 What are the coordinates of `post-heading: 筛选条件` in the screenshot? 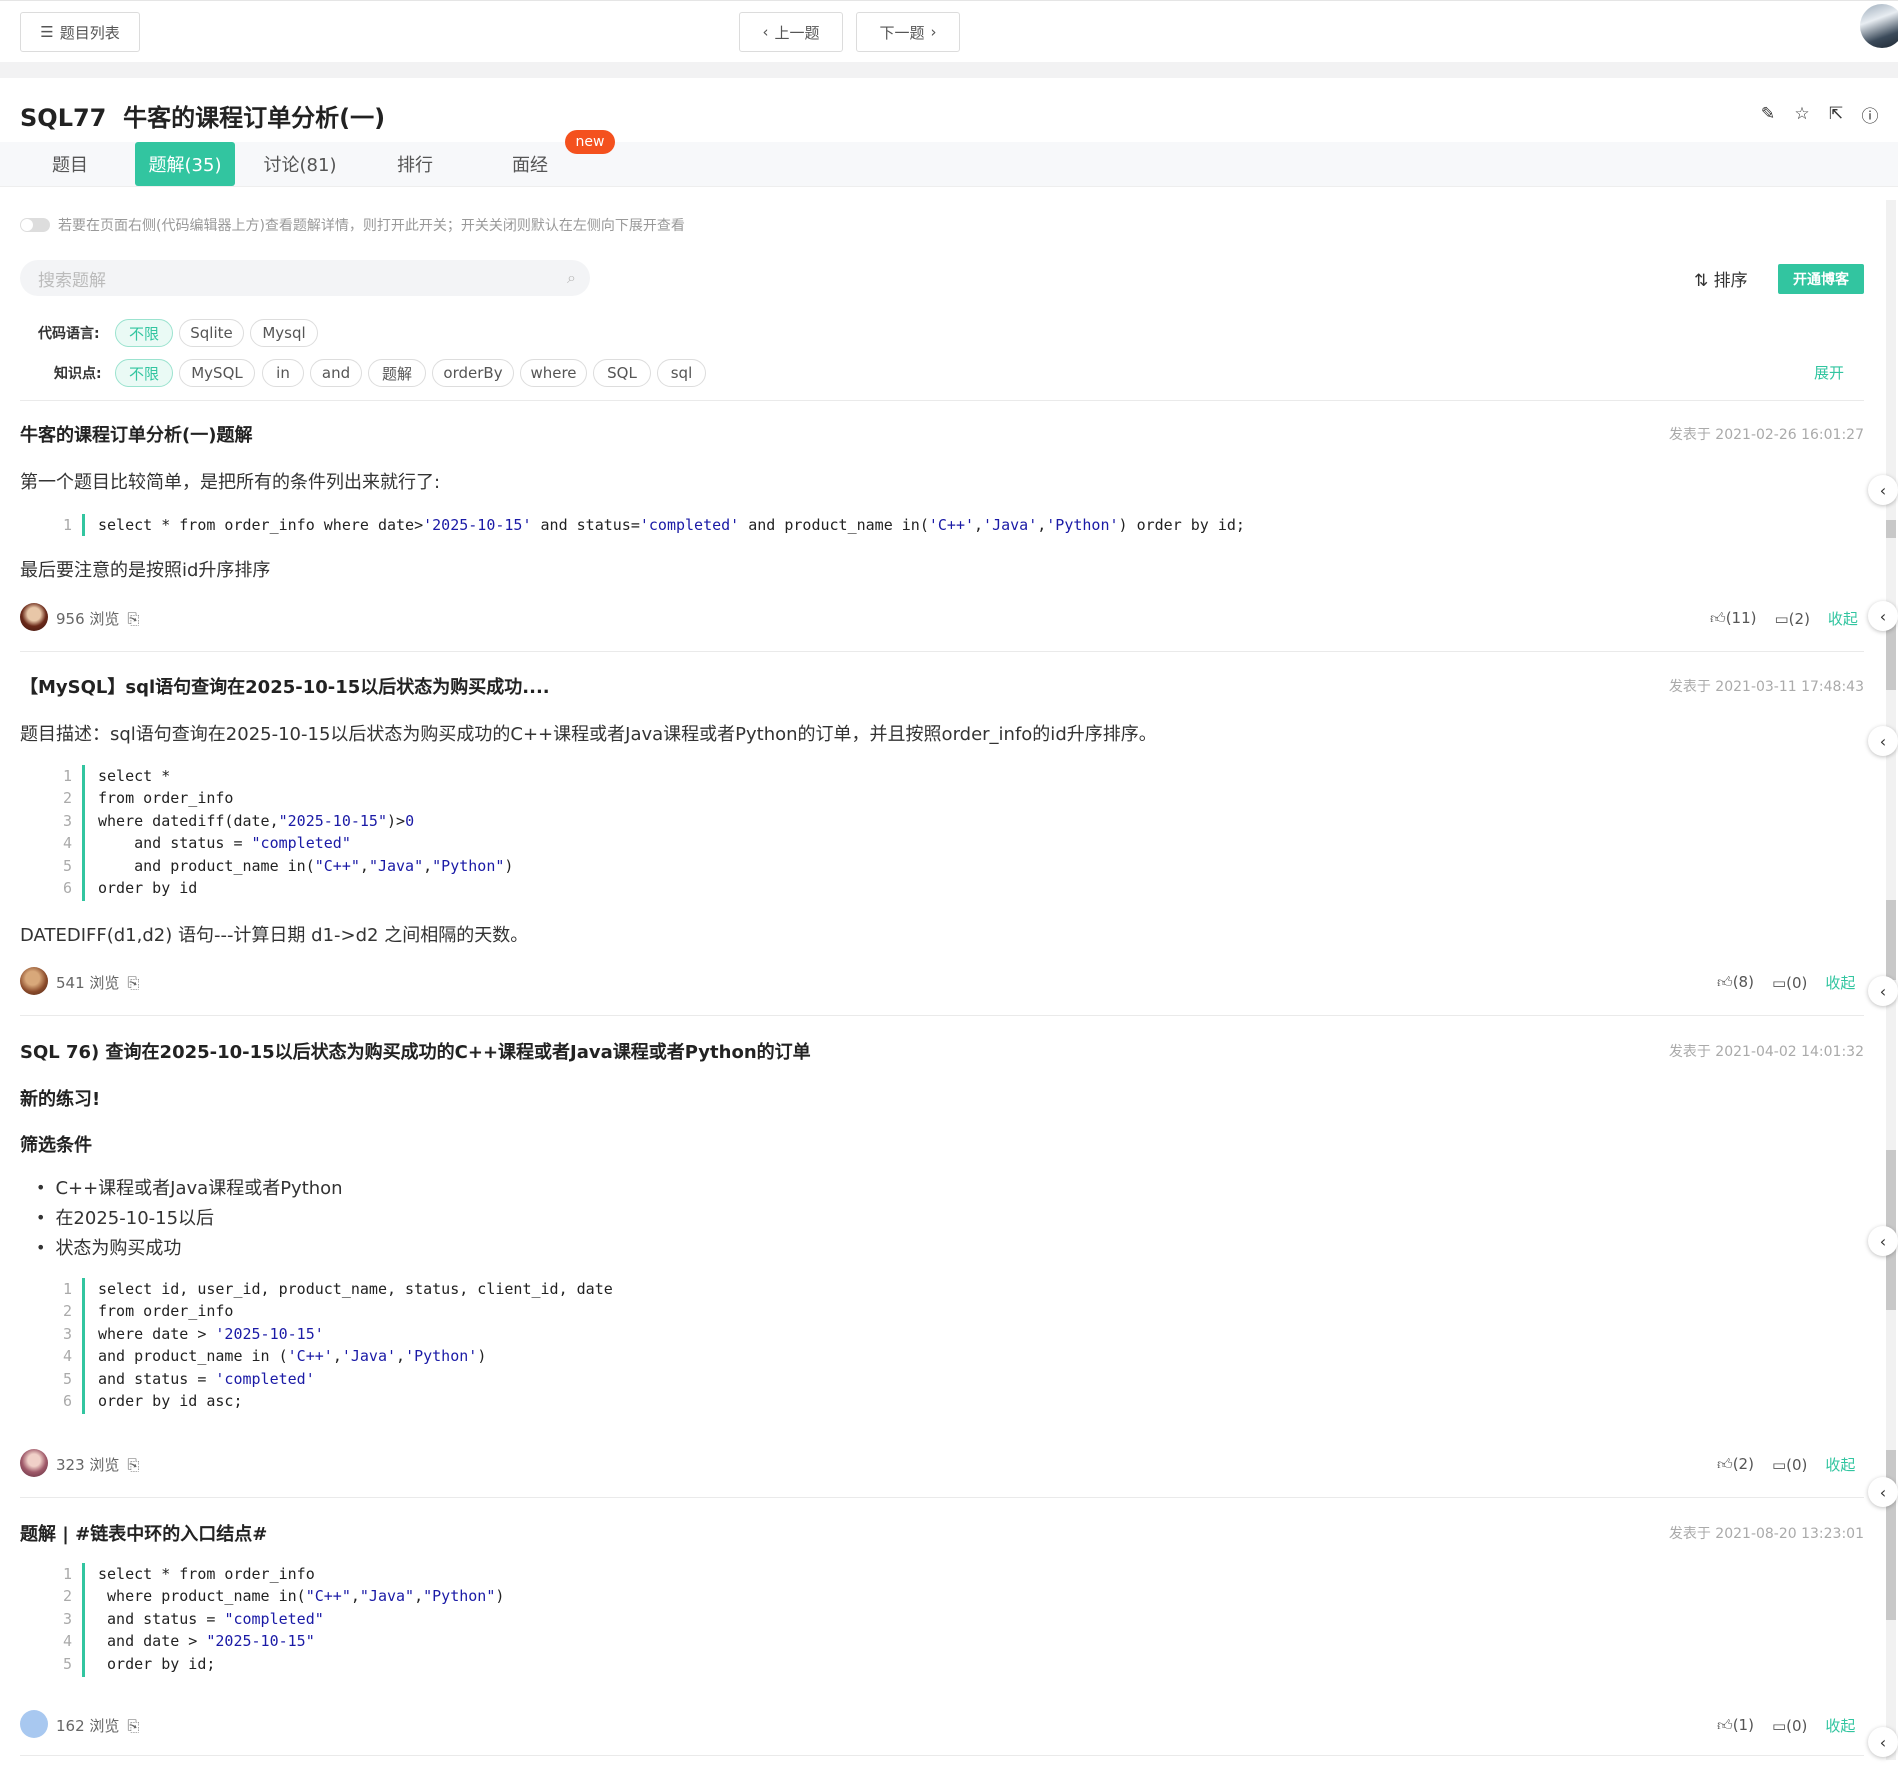 It's located at (56, 1145).